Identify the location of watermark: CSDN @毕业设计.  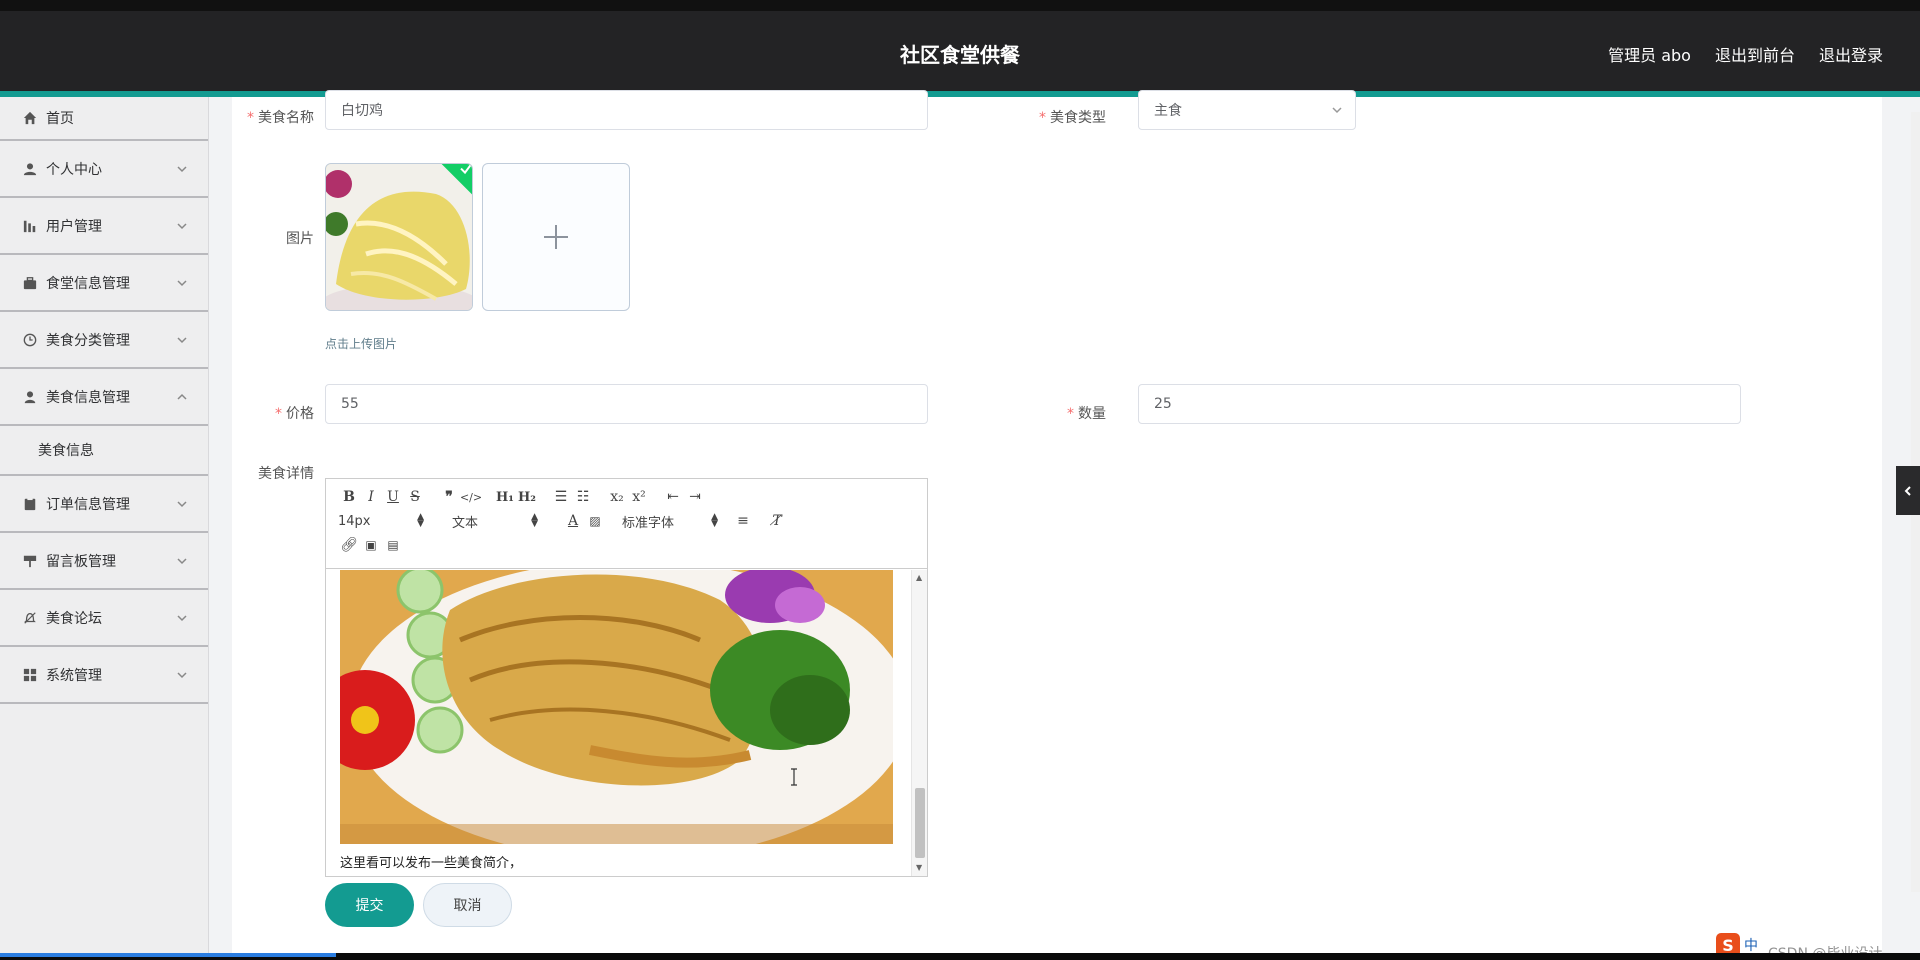
(1825, 948).